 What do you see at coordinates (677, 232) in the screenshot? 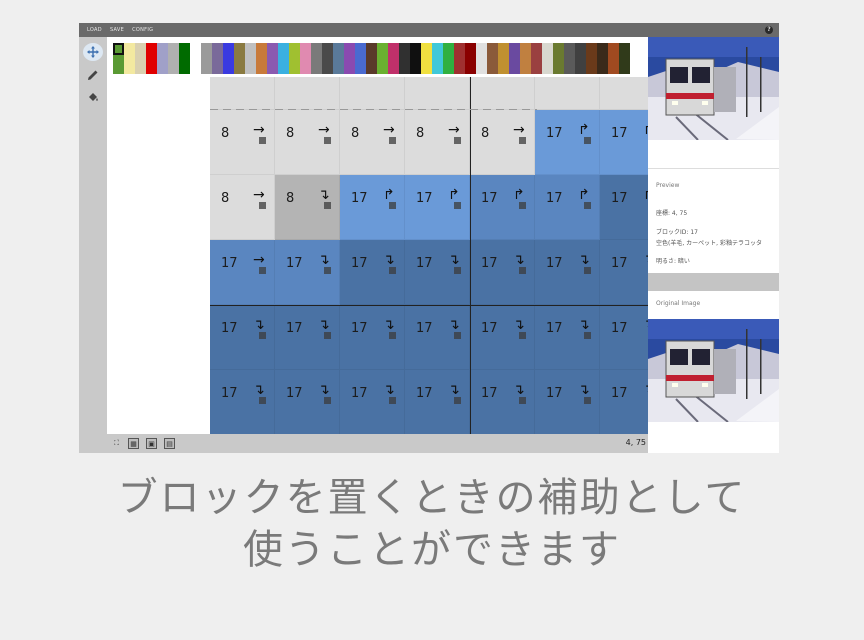
I see `info-block-id: ブロックID: 17` at bounding box center [677, 232].